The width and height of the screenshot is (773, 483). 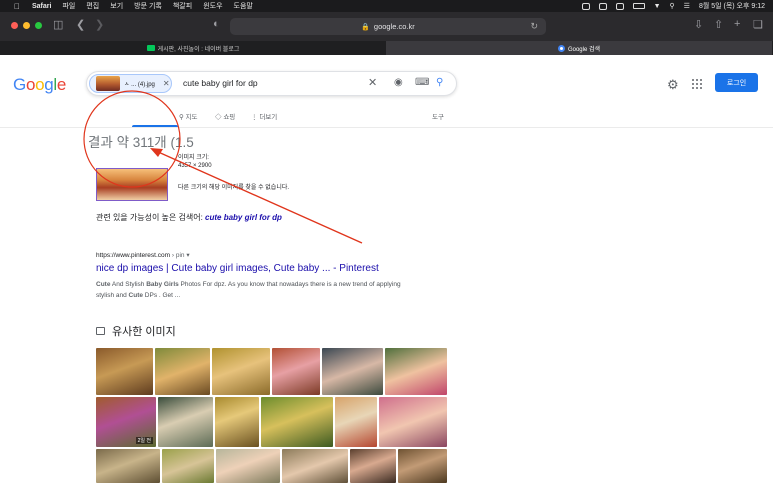 What do you see at coordinates (58, 24) in the screenshot?
I see `sidebar-icon: ◫` at bounding box center [58, 24].